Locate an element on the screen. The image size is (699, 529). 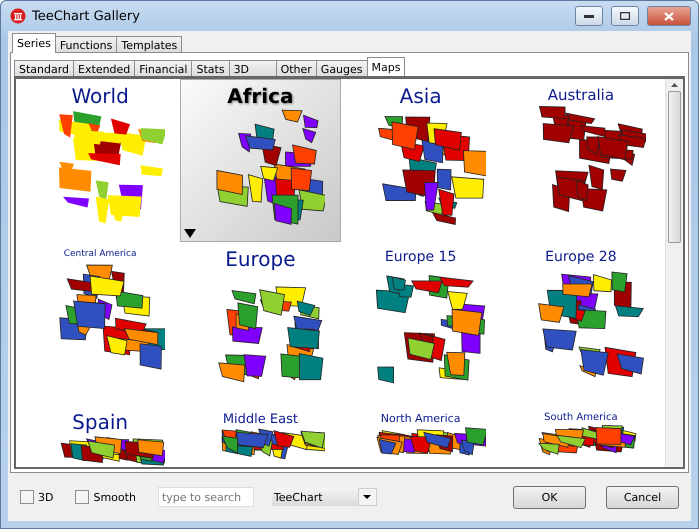
scroll-up-arrow-icon is located at coordinates (674, 85).